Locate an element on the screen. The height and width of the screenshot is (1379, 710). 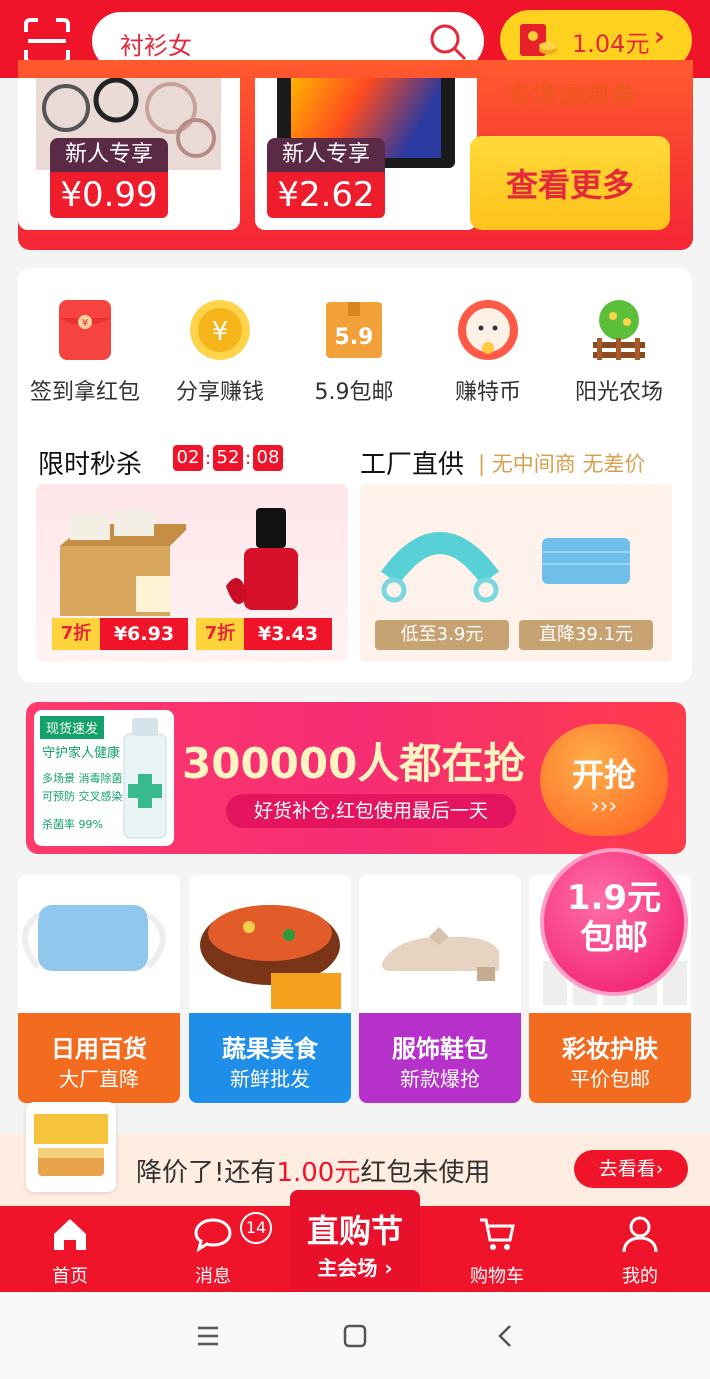
tab-me: 我的 is located at coordinates (640, 1249).